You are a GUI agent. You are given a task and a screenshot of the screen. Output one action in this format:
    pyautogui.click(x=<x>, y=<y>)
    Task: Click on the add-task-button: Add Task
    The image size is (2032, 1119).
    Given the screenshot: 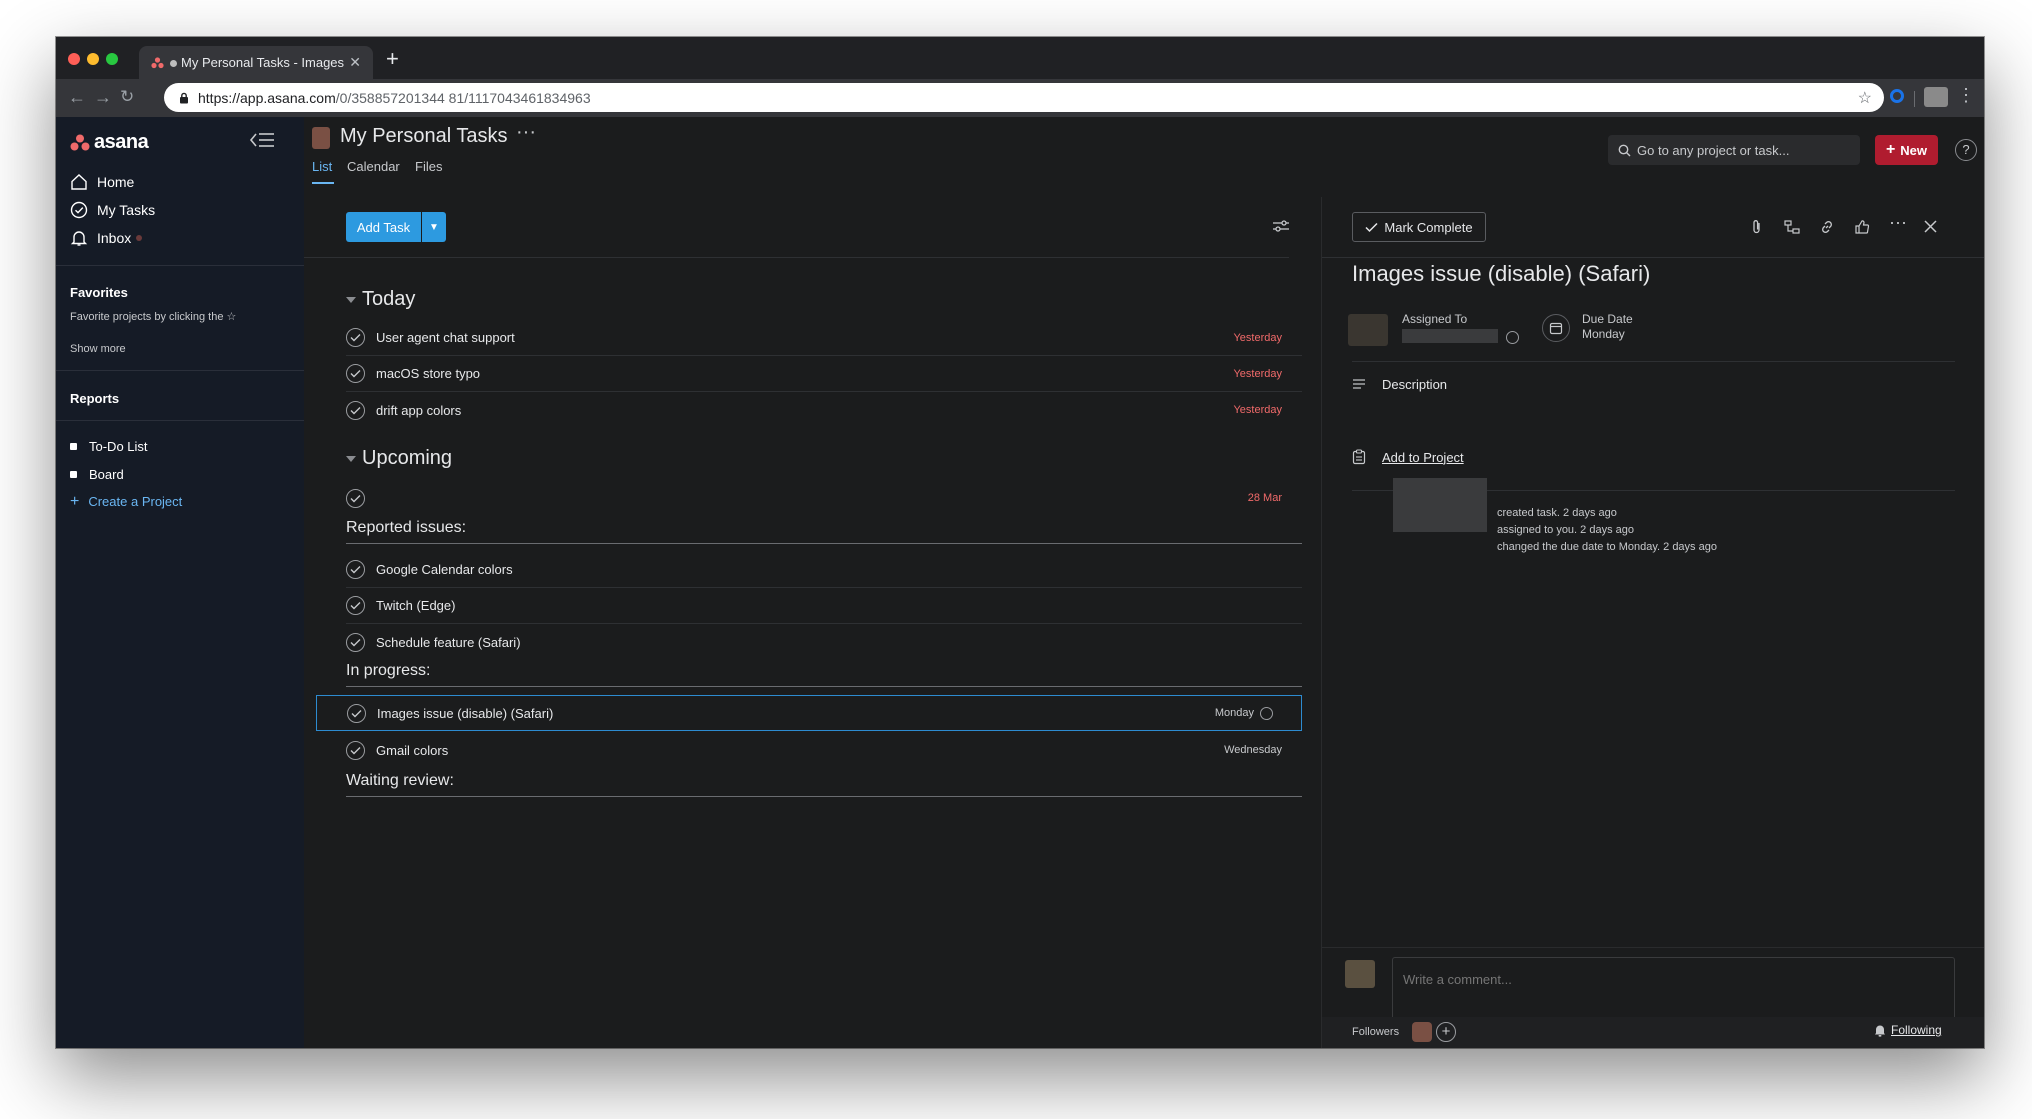 What is the action you would take?
    pyautogui.click(x=383, y=227)
    